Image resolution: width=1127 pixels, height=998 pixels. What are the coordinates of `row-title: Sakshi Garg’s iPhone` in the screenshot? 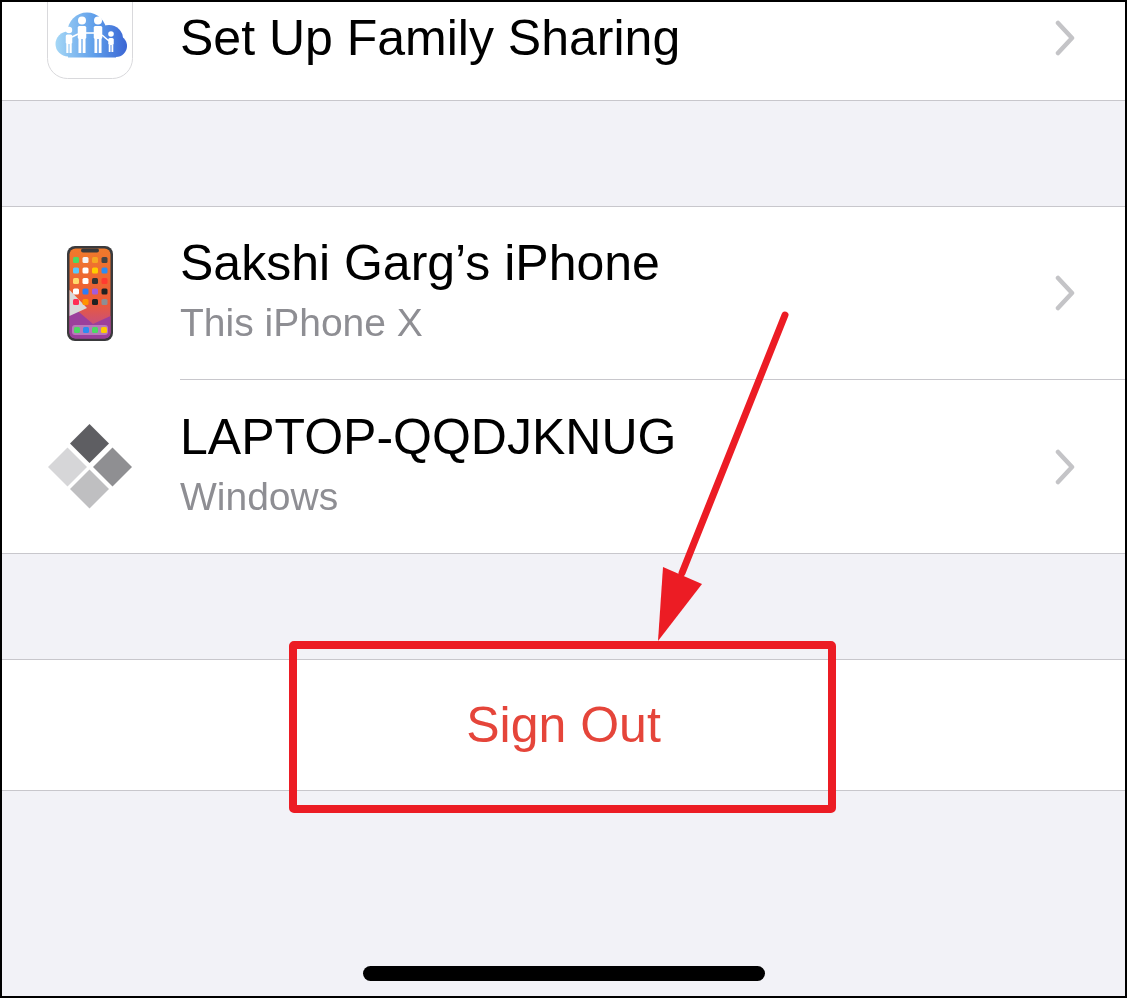 It's located at (420, 263).